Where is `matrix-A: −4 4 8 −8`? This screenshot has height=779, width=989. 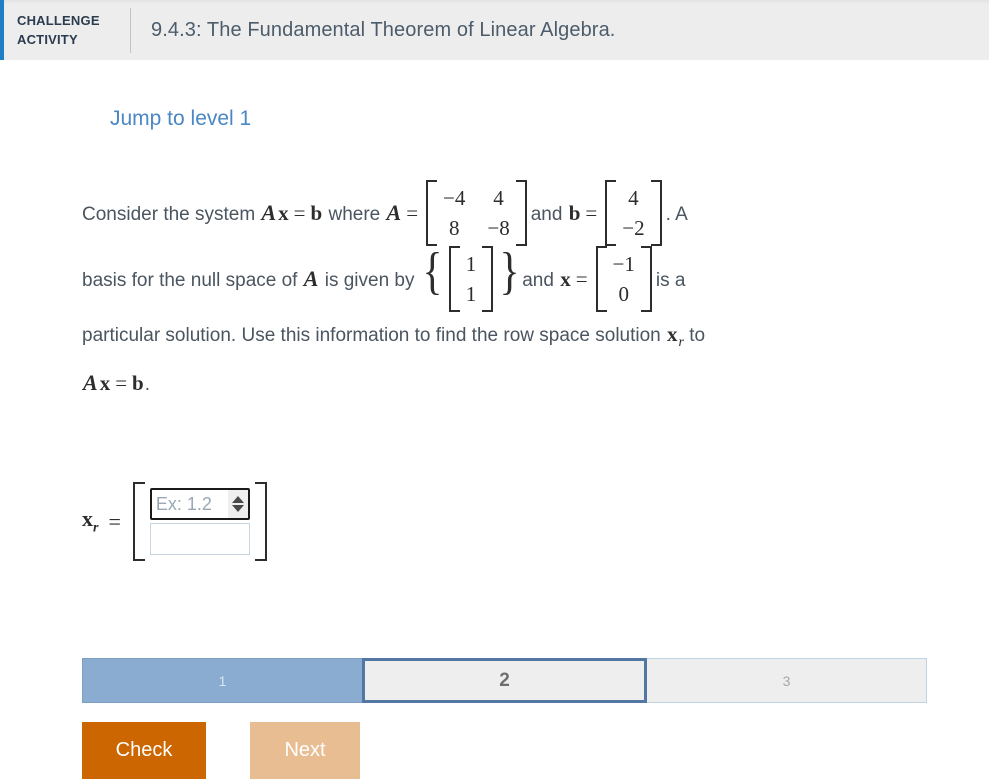
matrix-A: −4 4 8 −8 is located at coordinates (476, 213).